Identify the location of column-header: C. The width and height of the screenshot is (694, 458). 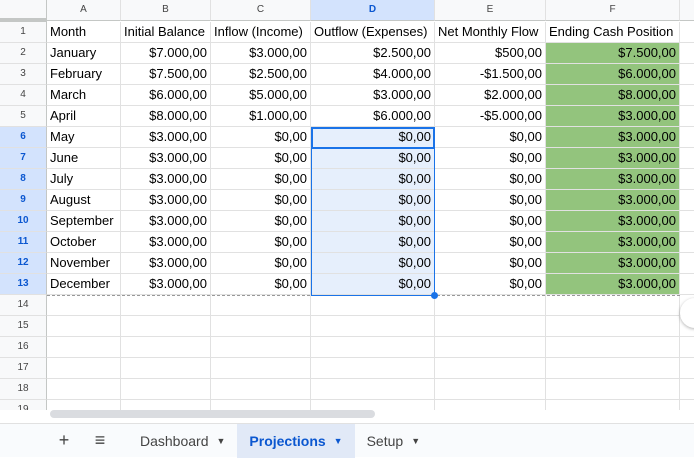
(261, 10).